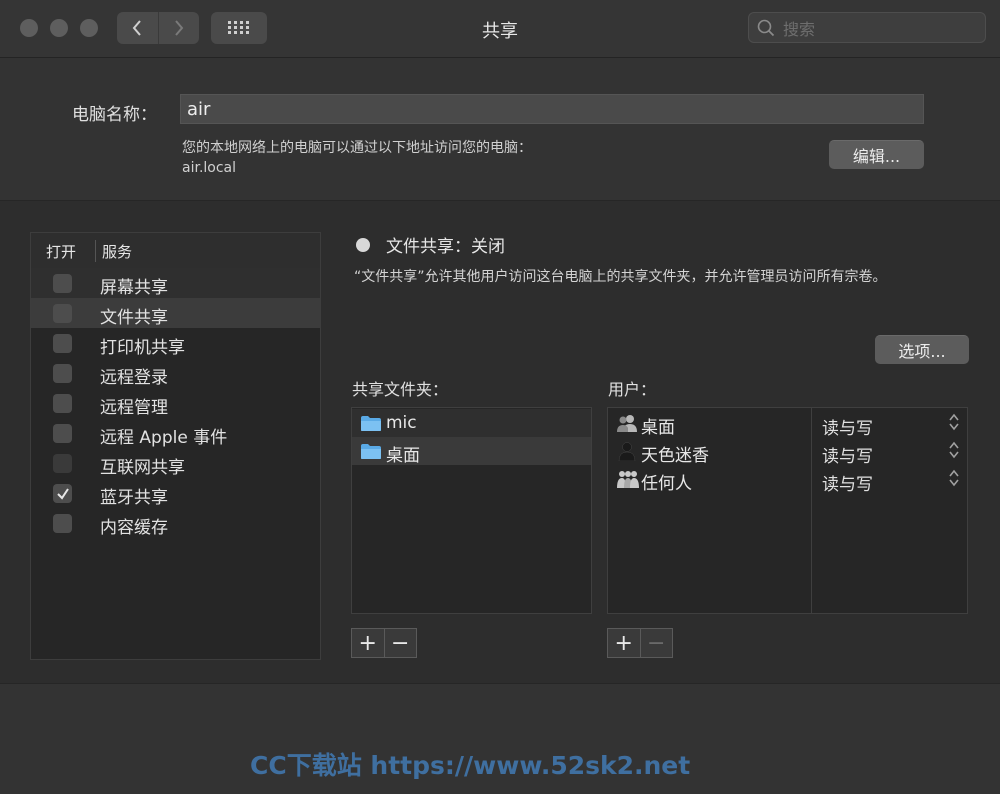  Describe the element at coordinates (95, 251) in the screenshot. I see `column-divider` at that location.